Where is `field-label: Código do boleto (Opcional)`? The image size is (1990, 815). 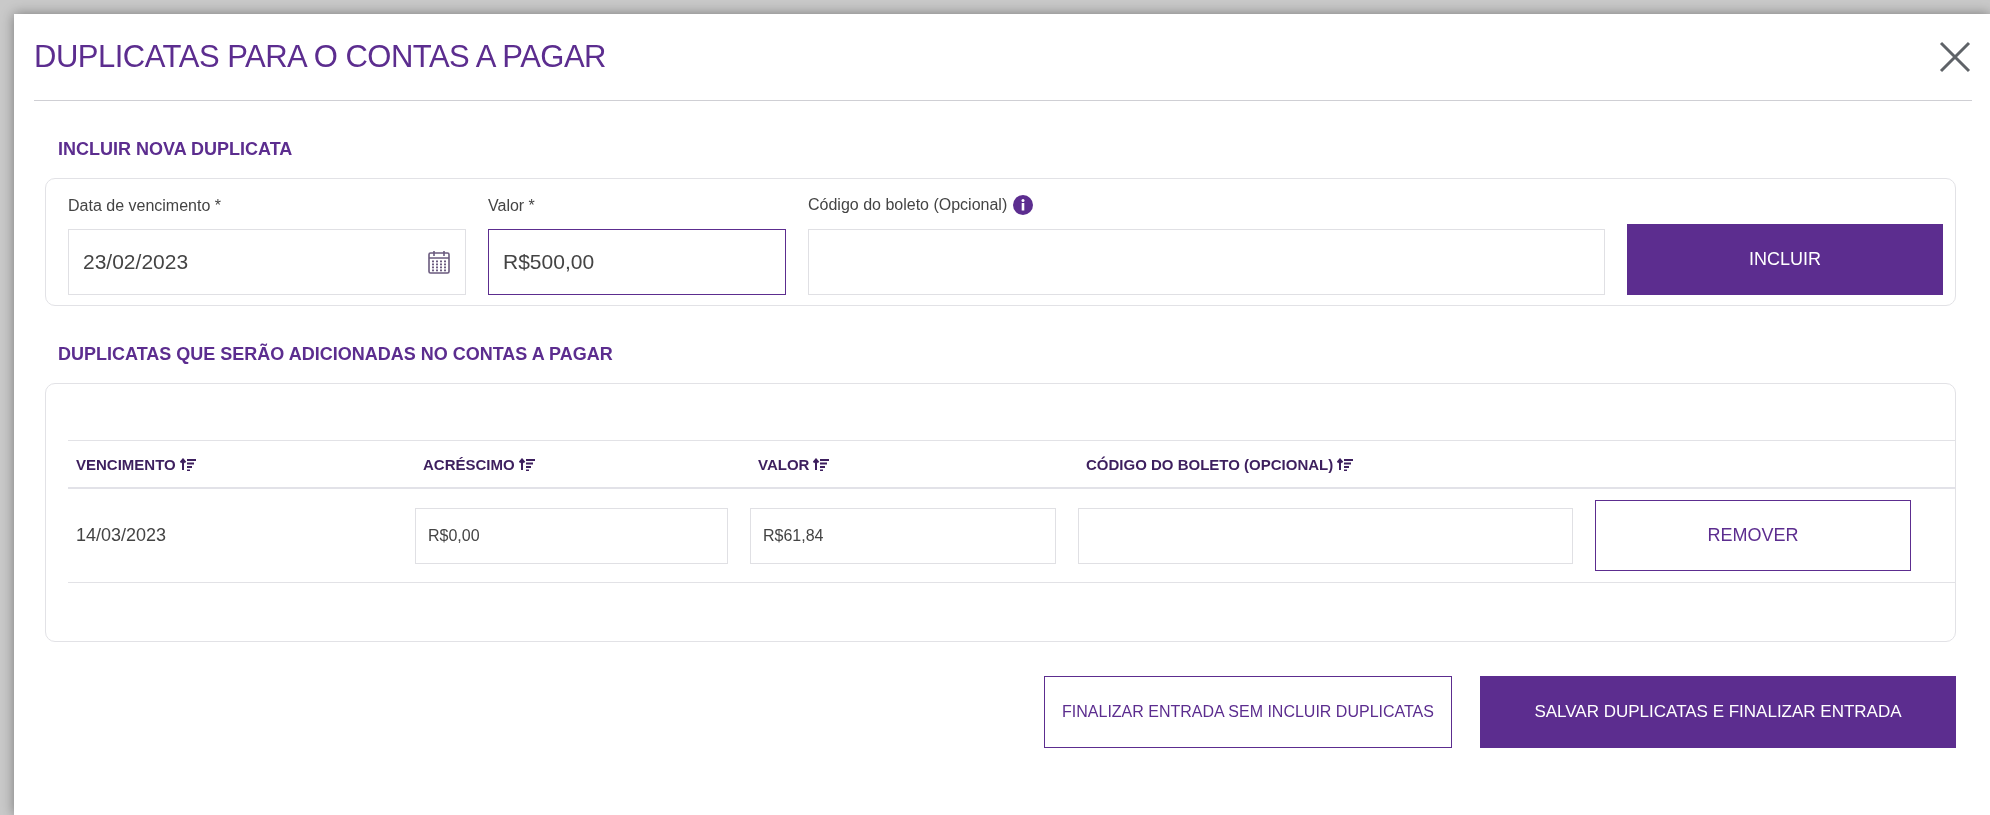
field-label: Código do boleto (Opcional) is located at coordinates (908, 205).